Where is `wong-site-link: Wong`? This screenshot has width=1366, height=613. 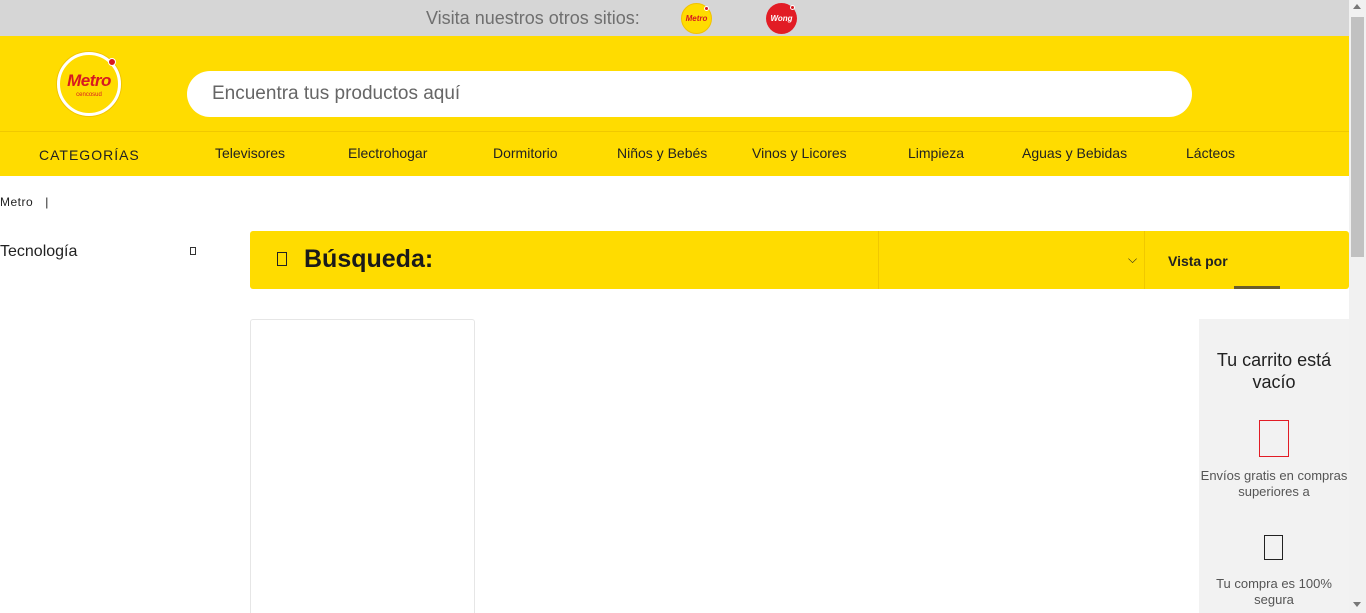 wong-site-link: Wong is located at coordinates (781, 18).